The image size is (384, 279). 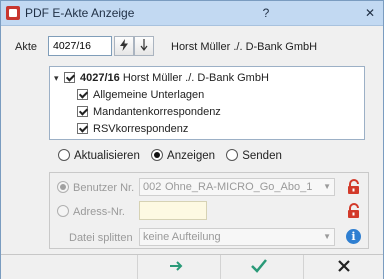 I want to click on button-bar, so click(x=192, y=266).